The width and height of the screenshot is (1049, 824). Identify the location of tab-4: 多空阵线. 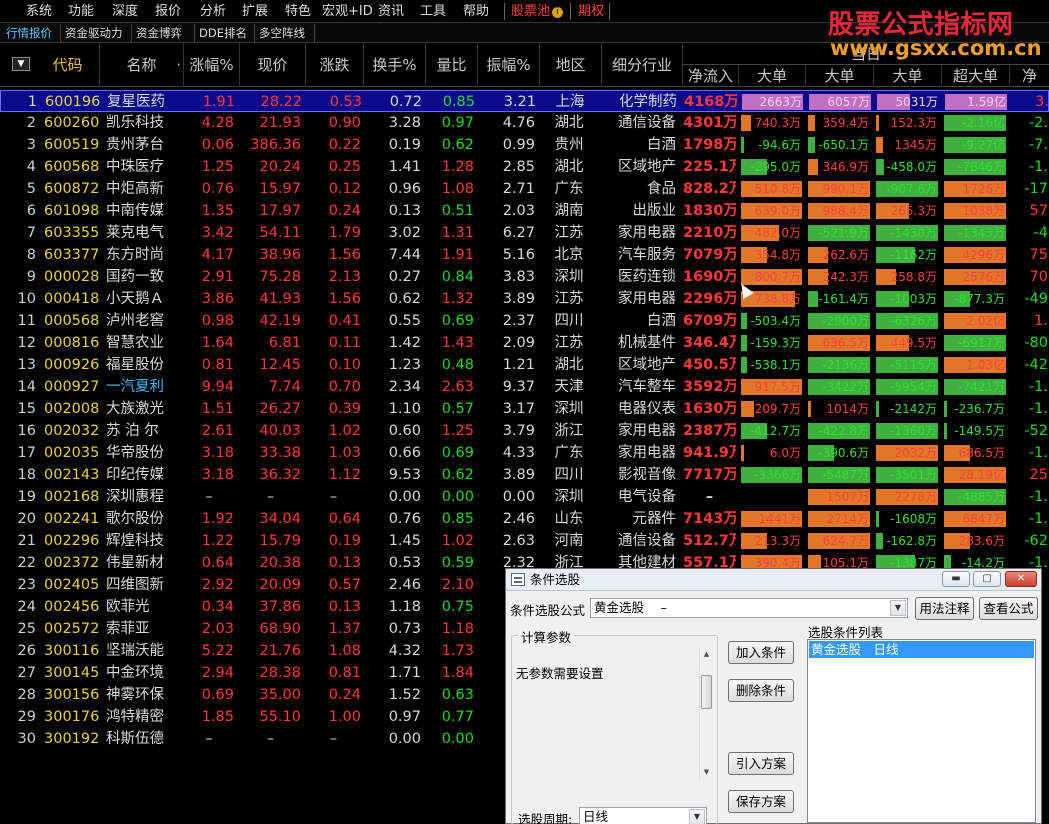
(285, 33).